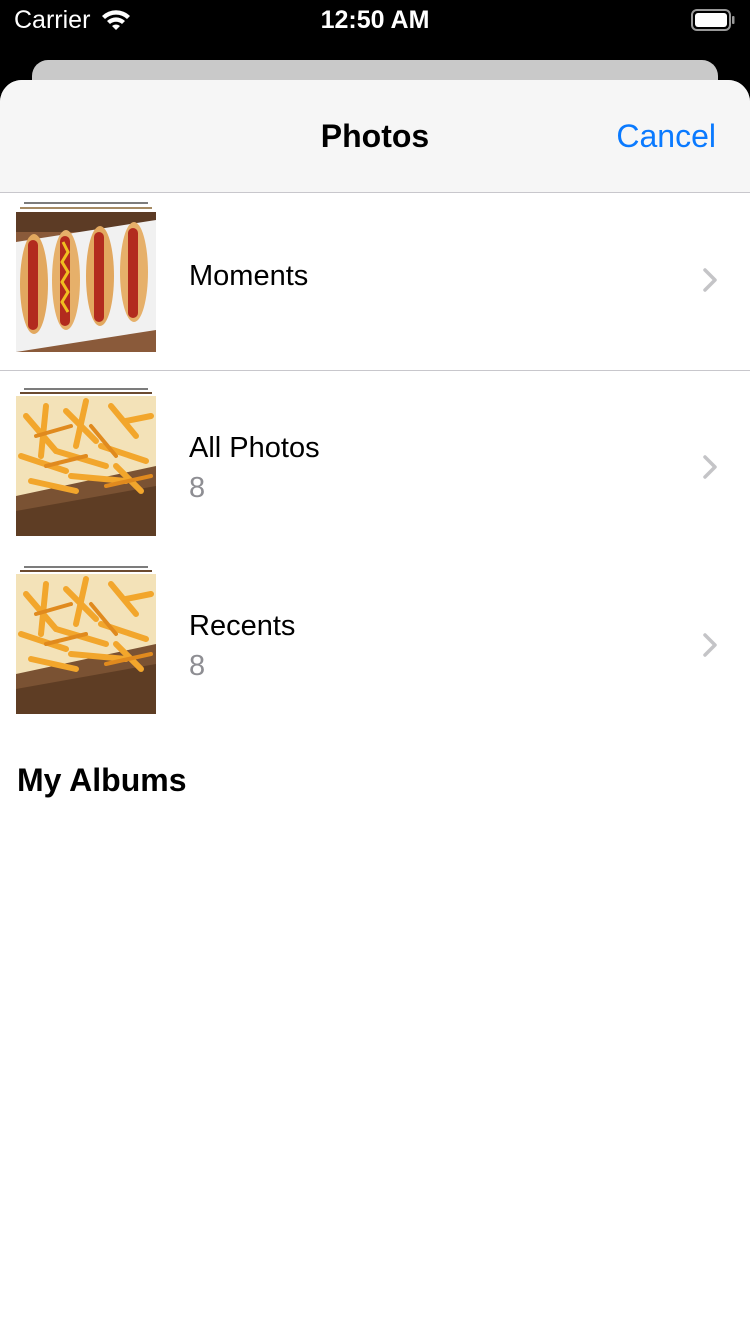  Describe the element at coordinates (242, 626) in the screenshot. I see `album-title: Recents` at that location.